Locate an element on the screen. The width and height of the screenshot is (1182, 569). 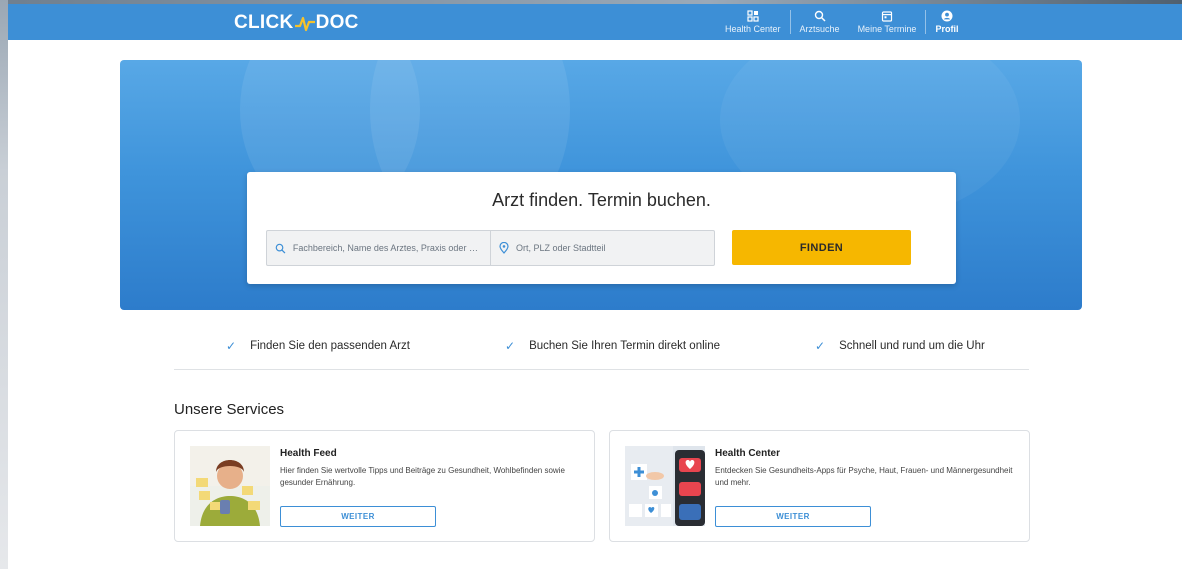
user-icon is located at coordinates (947, 16).